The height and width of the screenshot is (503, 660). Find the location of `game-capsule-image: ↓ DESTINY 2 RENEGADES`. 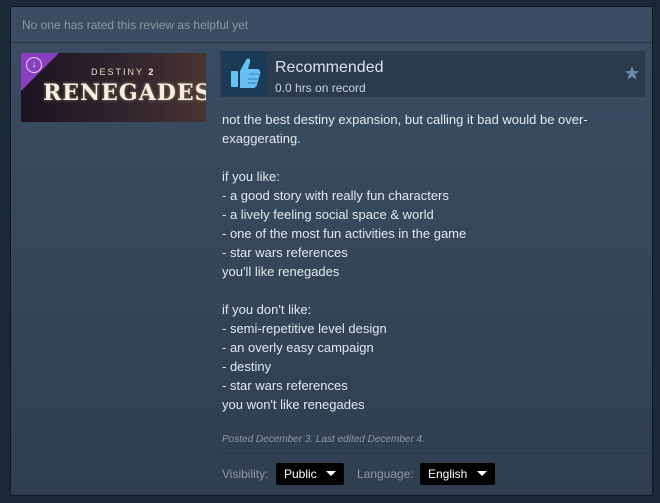

game-capsule-image: ↓ DESTINY 2 RENEGADES is located at coordinates (113, 87).